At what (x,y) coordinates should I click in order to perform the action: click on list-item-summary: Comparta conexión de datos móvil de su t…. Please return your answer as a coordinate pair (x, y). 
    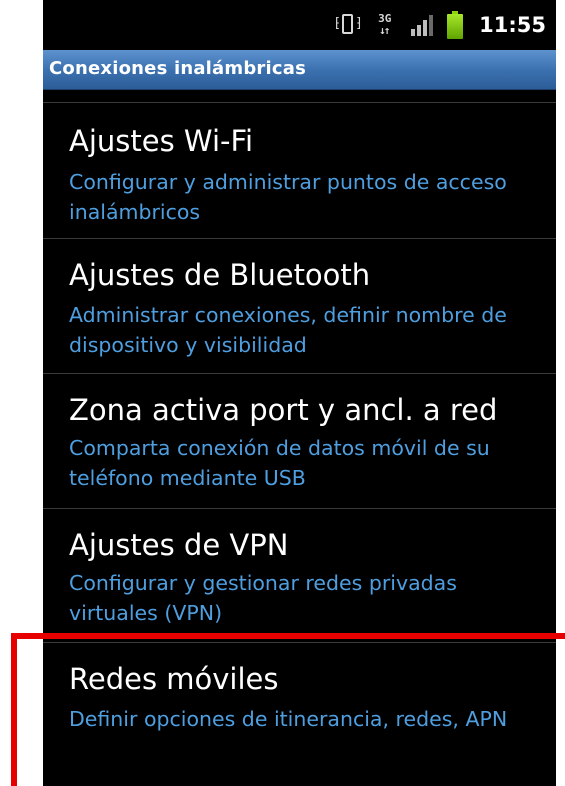
    Looking at the image, I should click on (279, 463).